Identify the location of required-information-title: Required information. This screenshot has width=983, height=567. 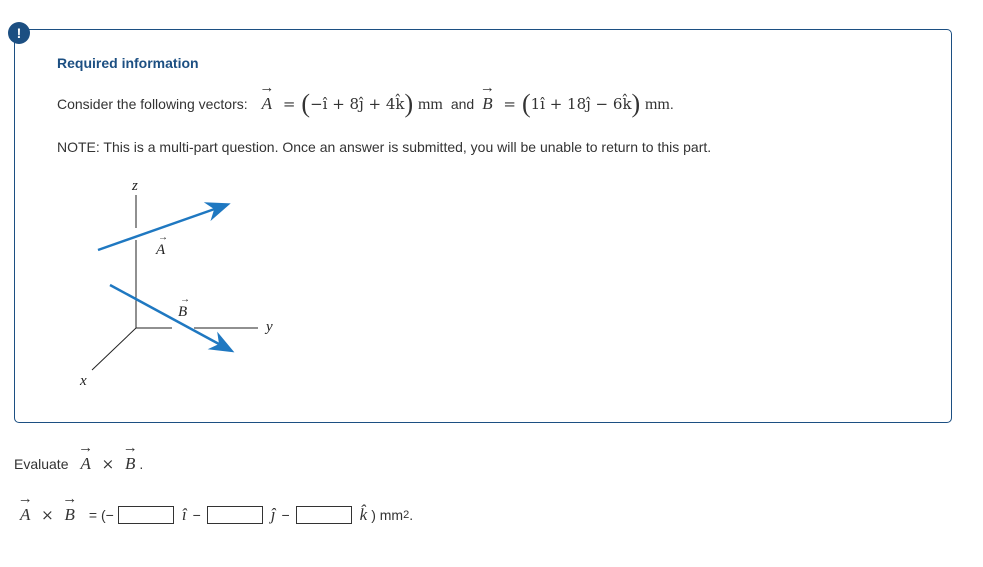
(128, 63).